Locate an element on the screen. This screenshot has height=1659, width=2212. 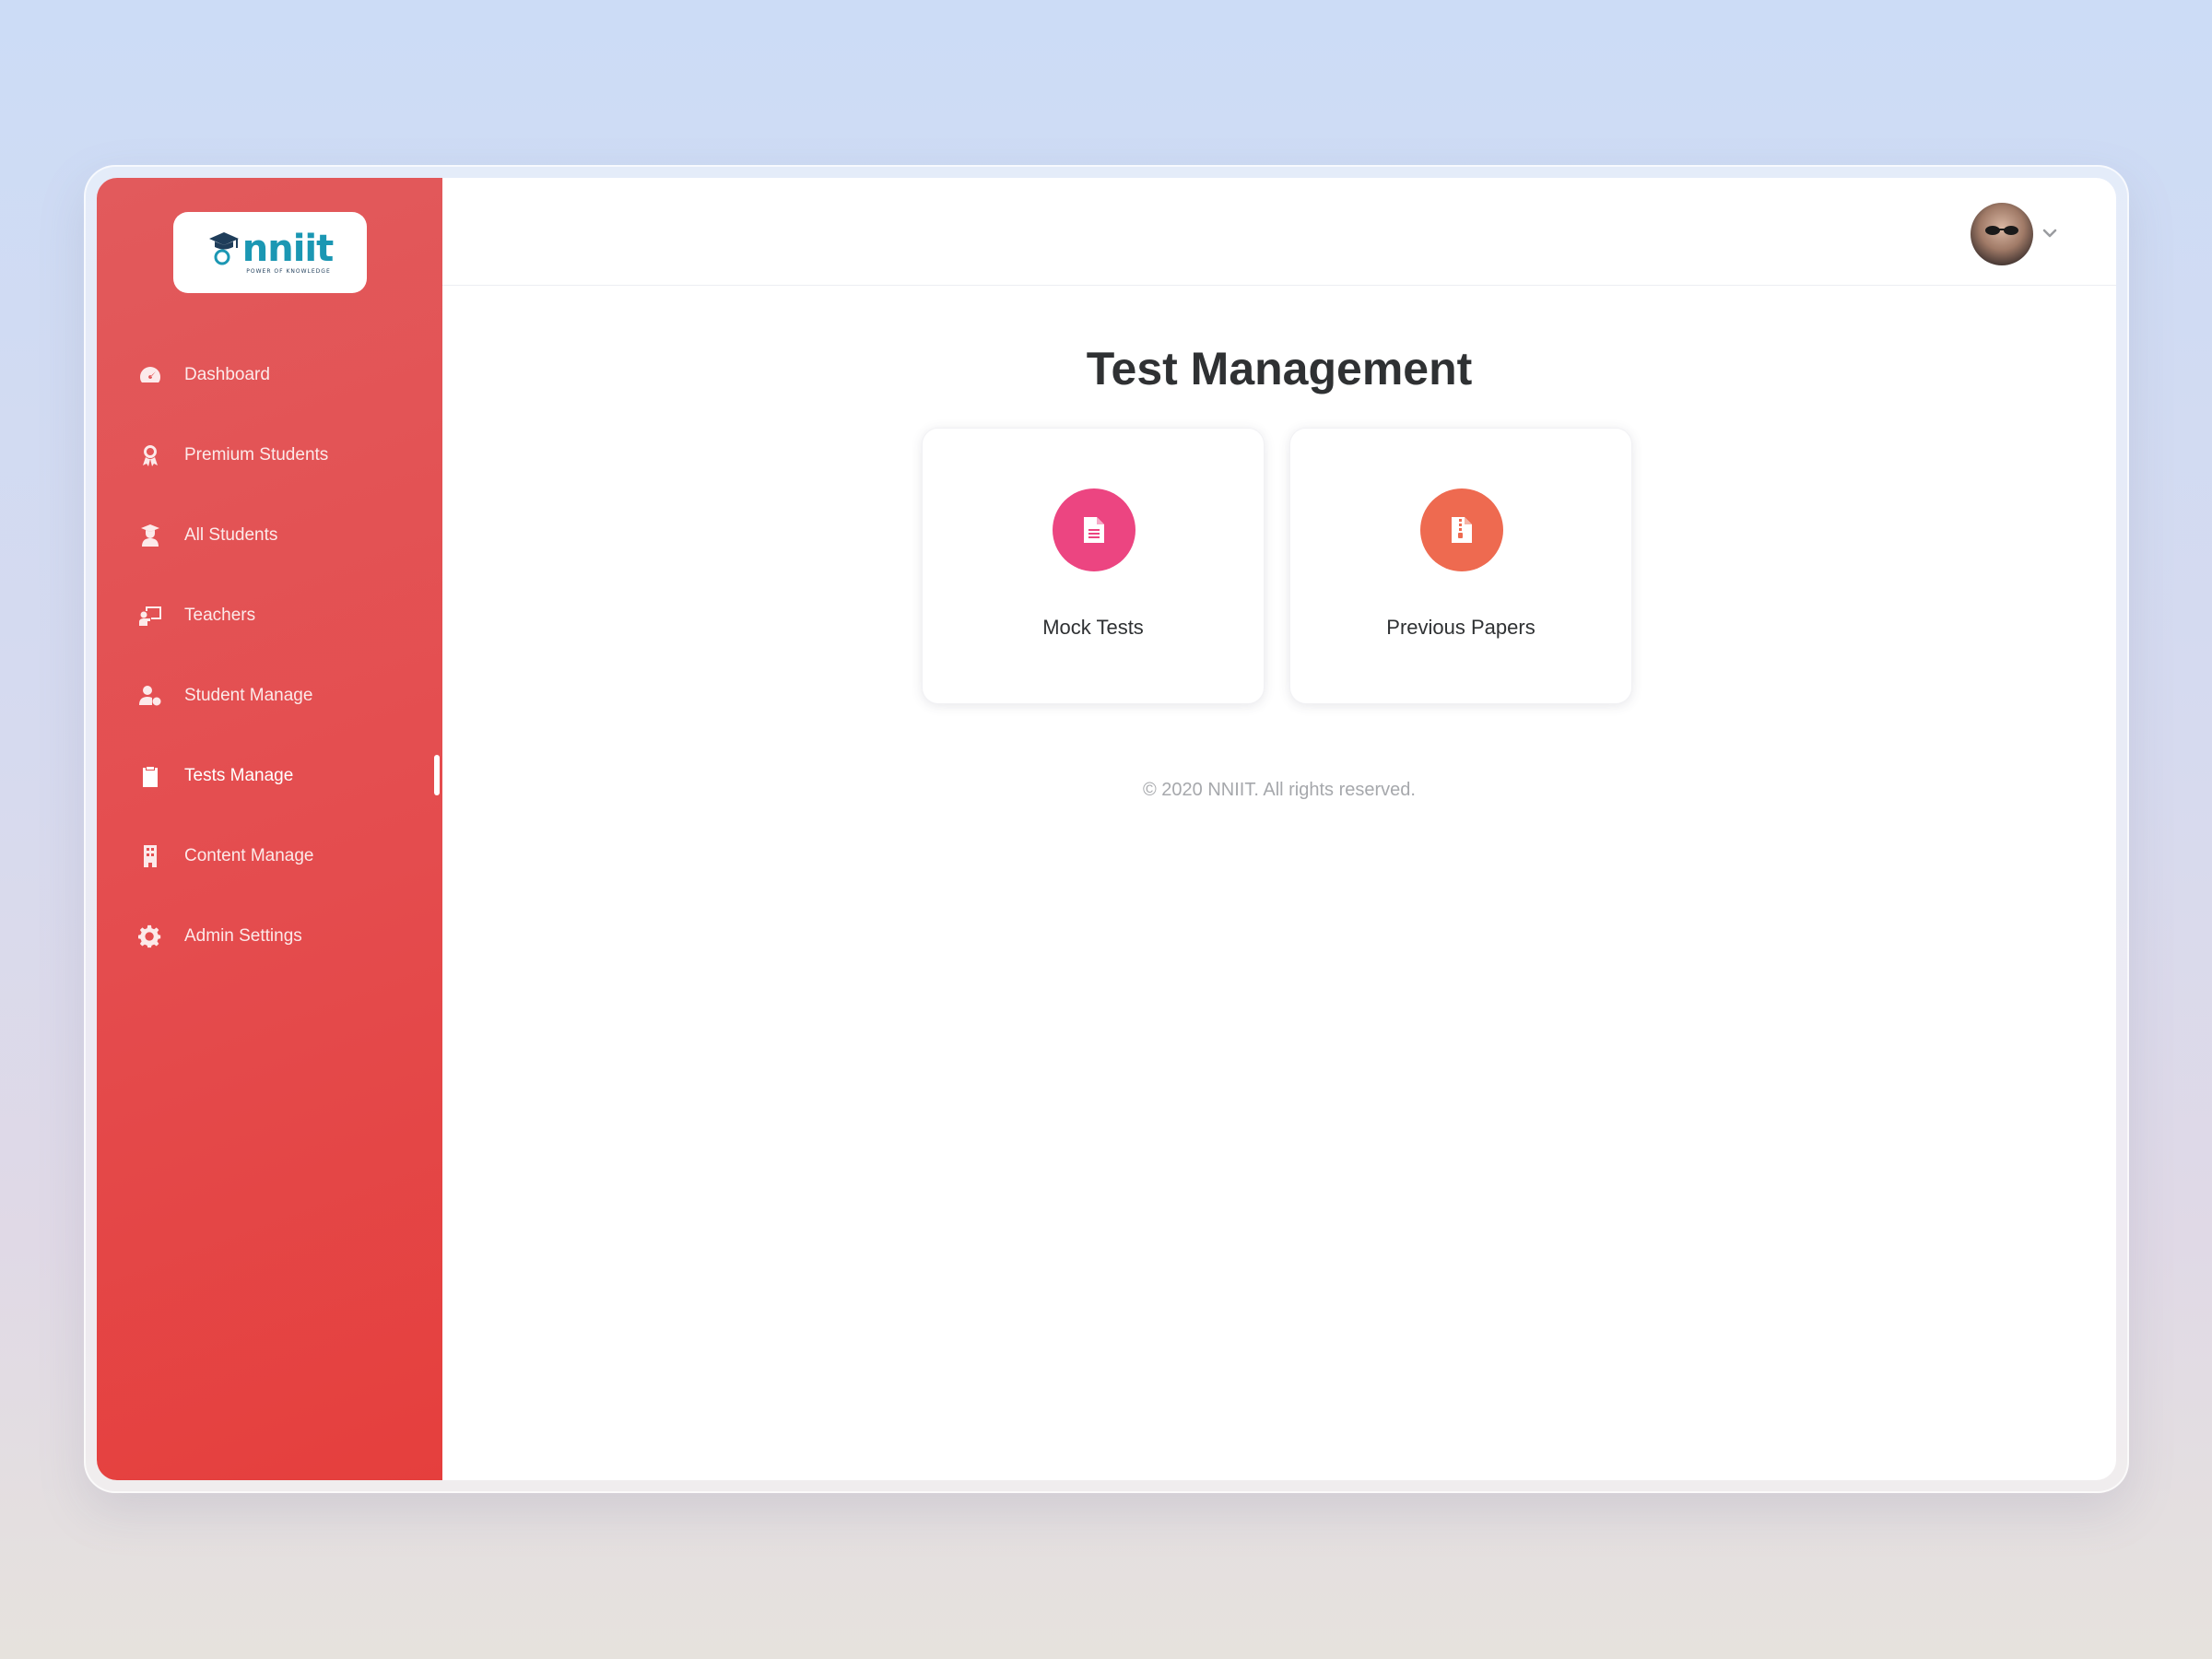
teacher-icon is located at coordinates (150, 615).